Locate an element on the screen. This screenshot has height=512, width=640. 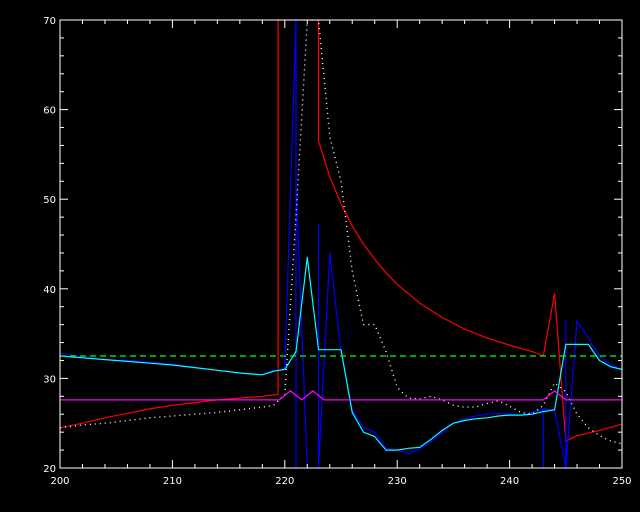
y-tick-label: 20 is located at coordinates (49, 469).